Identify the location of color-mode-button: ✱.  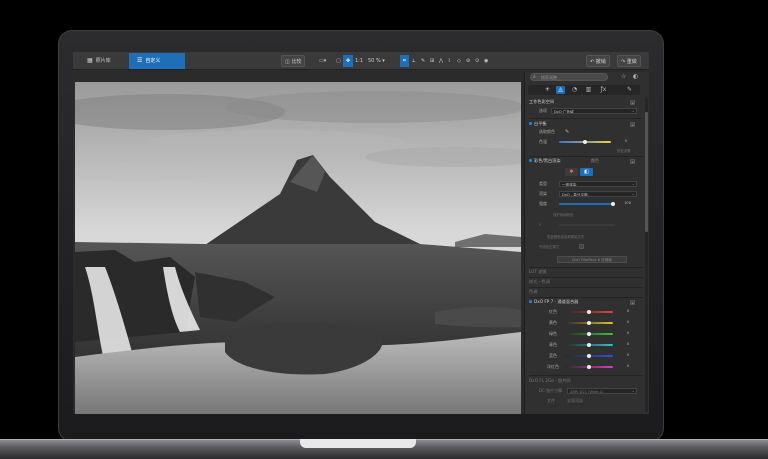
(571, 172).